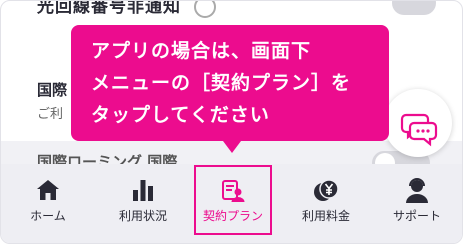 The height and width of the screenshot is (244, 463). What do you see at coordinates (52, 90) in the screenshot?
I see `settings-item-title: 国際` at bounding box center [52, 90].